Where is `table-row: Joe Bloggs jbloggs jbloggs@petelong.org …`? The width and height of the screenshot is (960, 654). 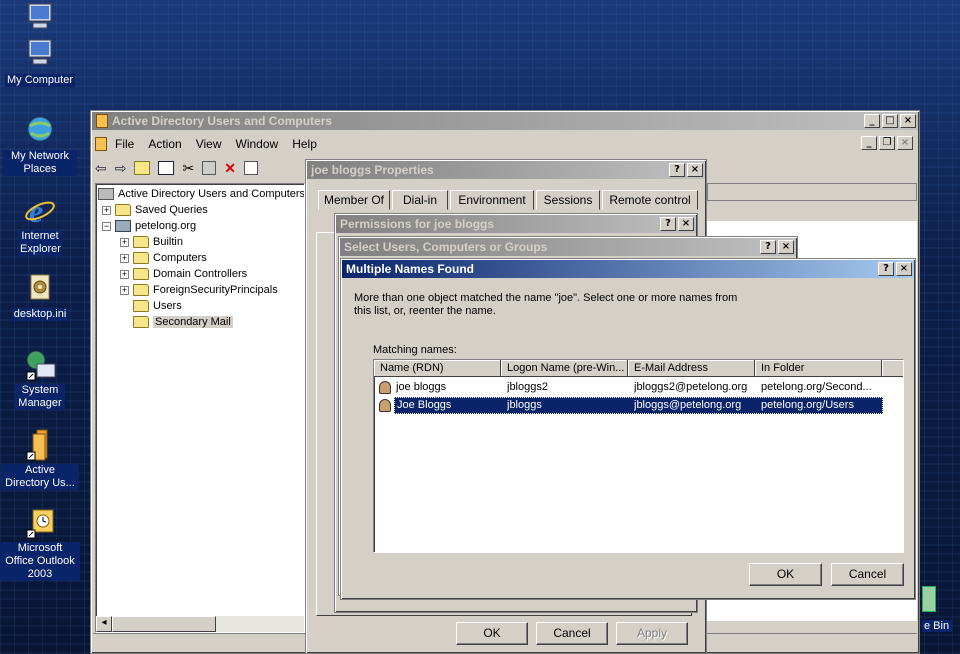
table-row: Joe Bloggs jbloggs jbloggs@petelong.org … is located at coordinates (630, 405).